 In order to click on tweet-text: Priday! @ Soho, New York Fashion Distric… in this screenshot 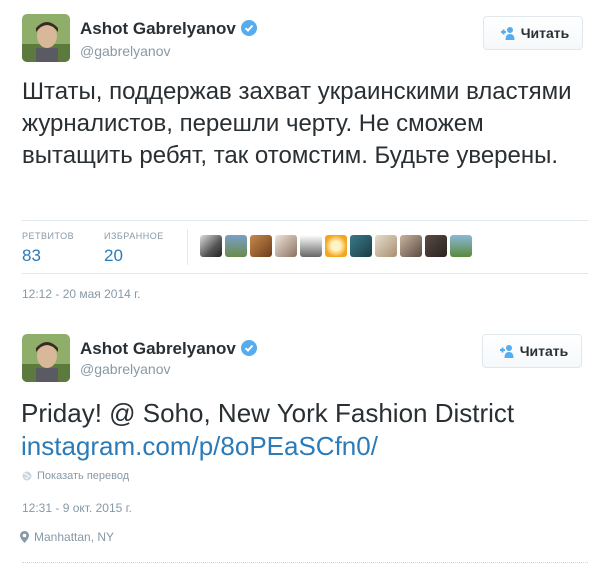, I will do `click(268, 413)`.